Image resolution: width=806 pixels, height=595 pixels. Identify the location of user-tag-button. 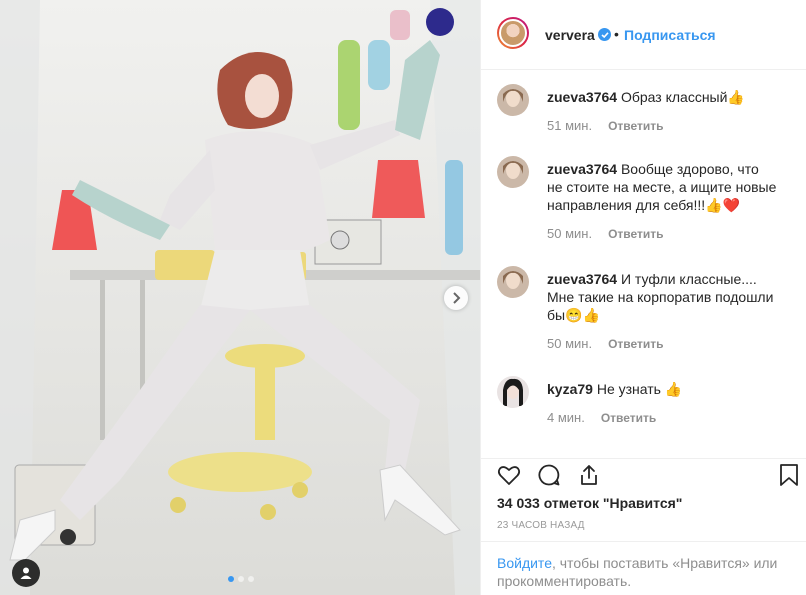
(26, 573).